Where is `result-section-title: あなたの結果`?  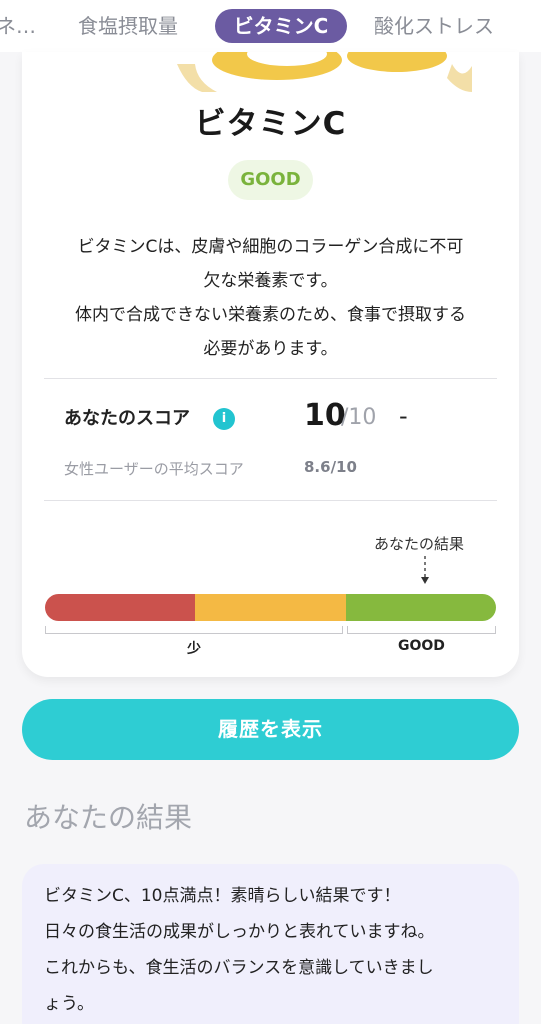
result-section-title: あなたの結果 is located at coordinates (108, 817).